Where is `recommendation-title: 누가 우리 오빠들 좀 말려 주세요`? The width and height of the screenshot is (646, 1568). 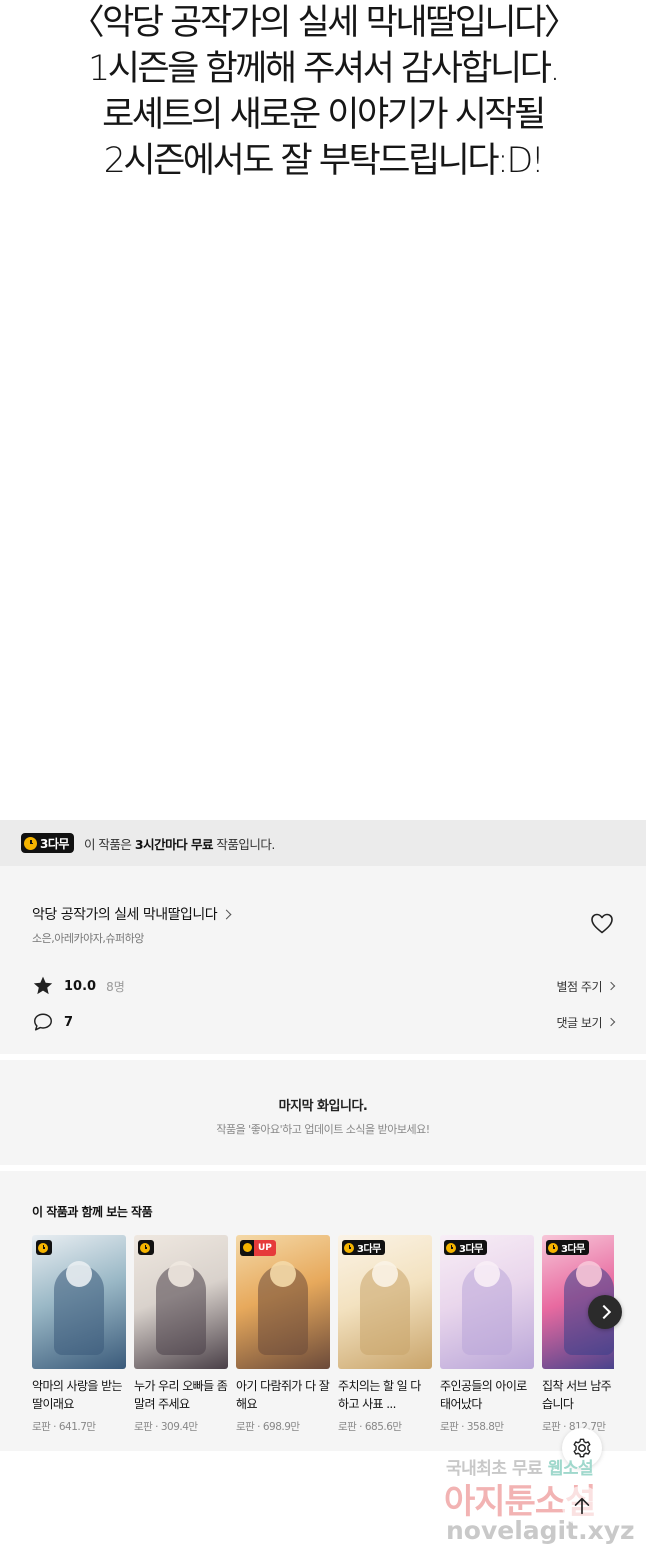
recommendation-title: 누가 우리 오빠들 좀 말려 주세요 is located at coordinates (181, 1395).